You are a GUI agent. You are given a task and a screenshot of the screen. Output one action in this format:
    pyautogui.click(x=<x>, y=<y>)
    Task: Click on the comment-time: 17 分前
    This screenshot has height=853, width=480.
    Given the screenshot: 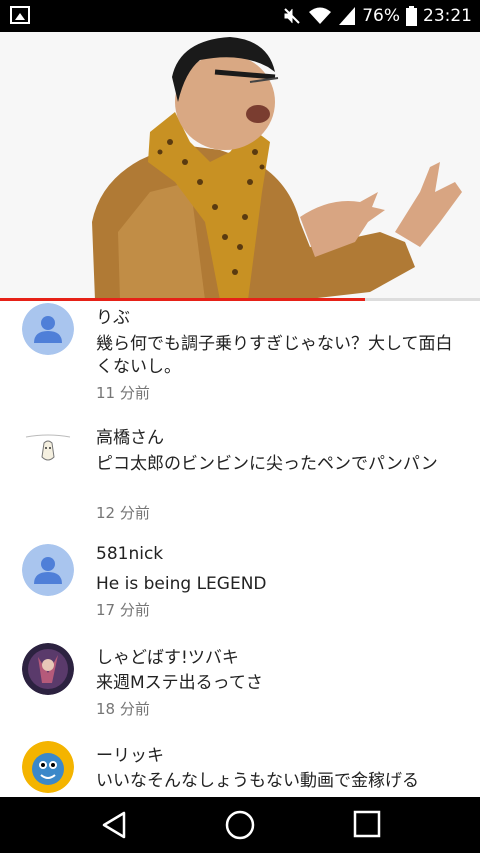 What is the action you would take?
    pyautogui.click(x=123, y=610)
    